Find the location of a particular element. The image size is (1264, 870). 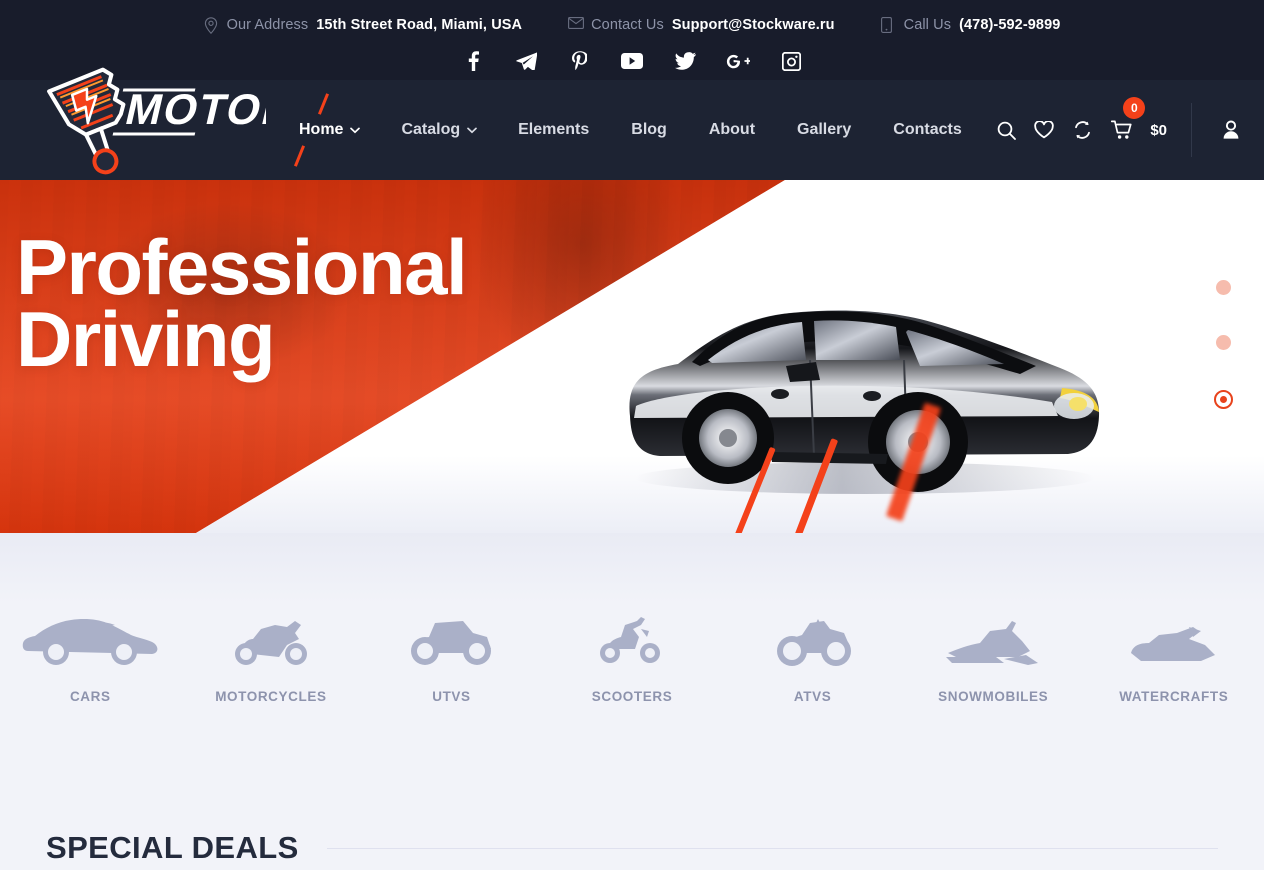

user-icon is located at coordinates (1231, 130).